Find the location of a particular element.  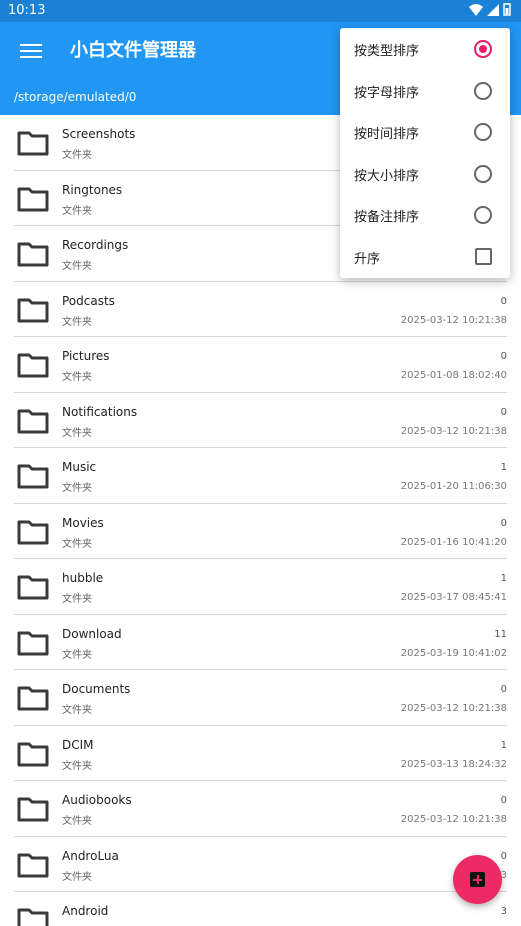

ascending-checkbox is located at coordinates (483, 256).